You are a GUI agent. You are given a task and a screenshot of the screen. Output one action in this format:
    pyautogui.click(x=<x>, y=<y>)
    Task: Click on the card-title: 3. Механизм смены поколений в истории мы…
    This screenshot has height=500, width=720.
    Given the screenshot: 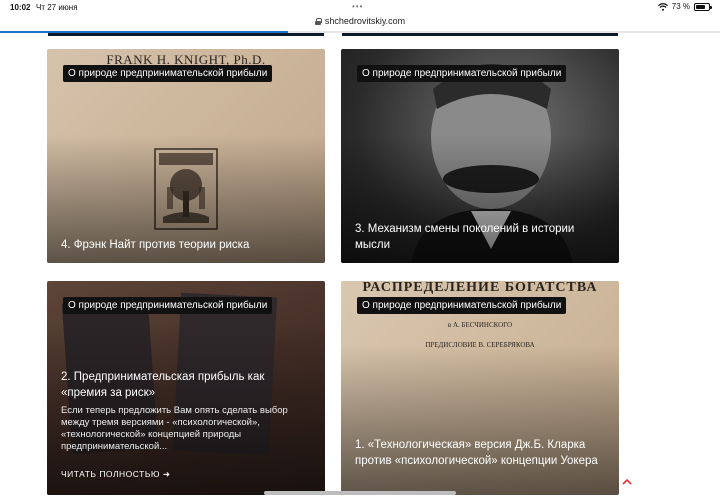 What is the action you would take?
    pyautogui.click(x=480, y=237)
    